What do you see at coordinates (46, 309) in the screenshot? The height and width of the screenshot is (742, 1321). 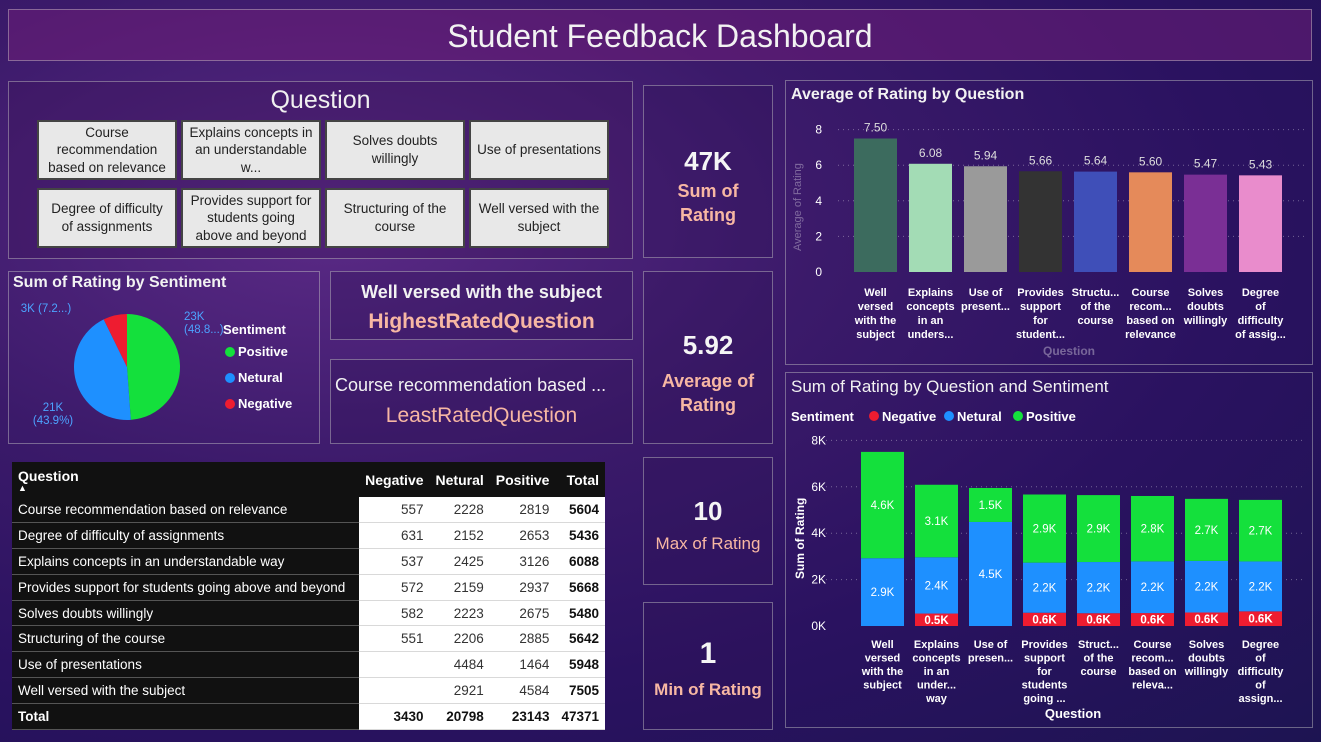 I see `pie-data-label: 3K (7.2...)` at bounding box center [46, 309].